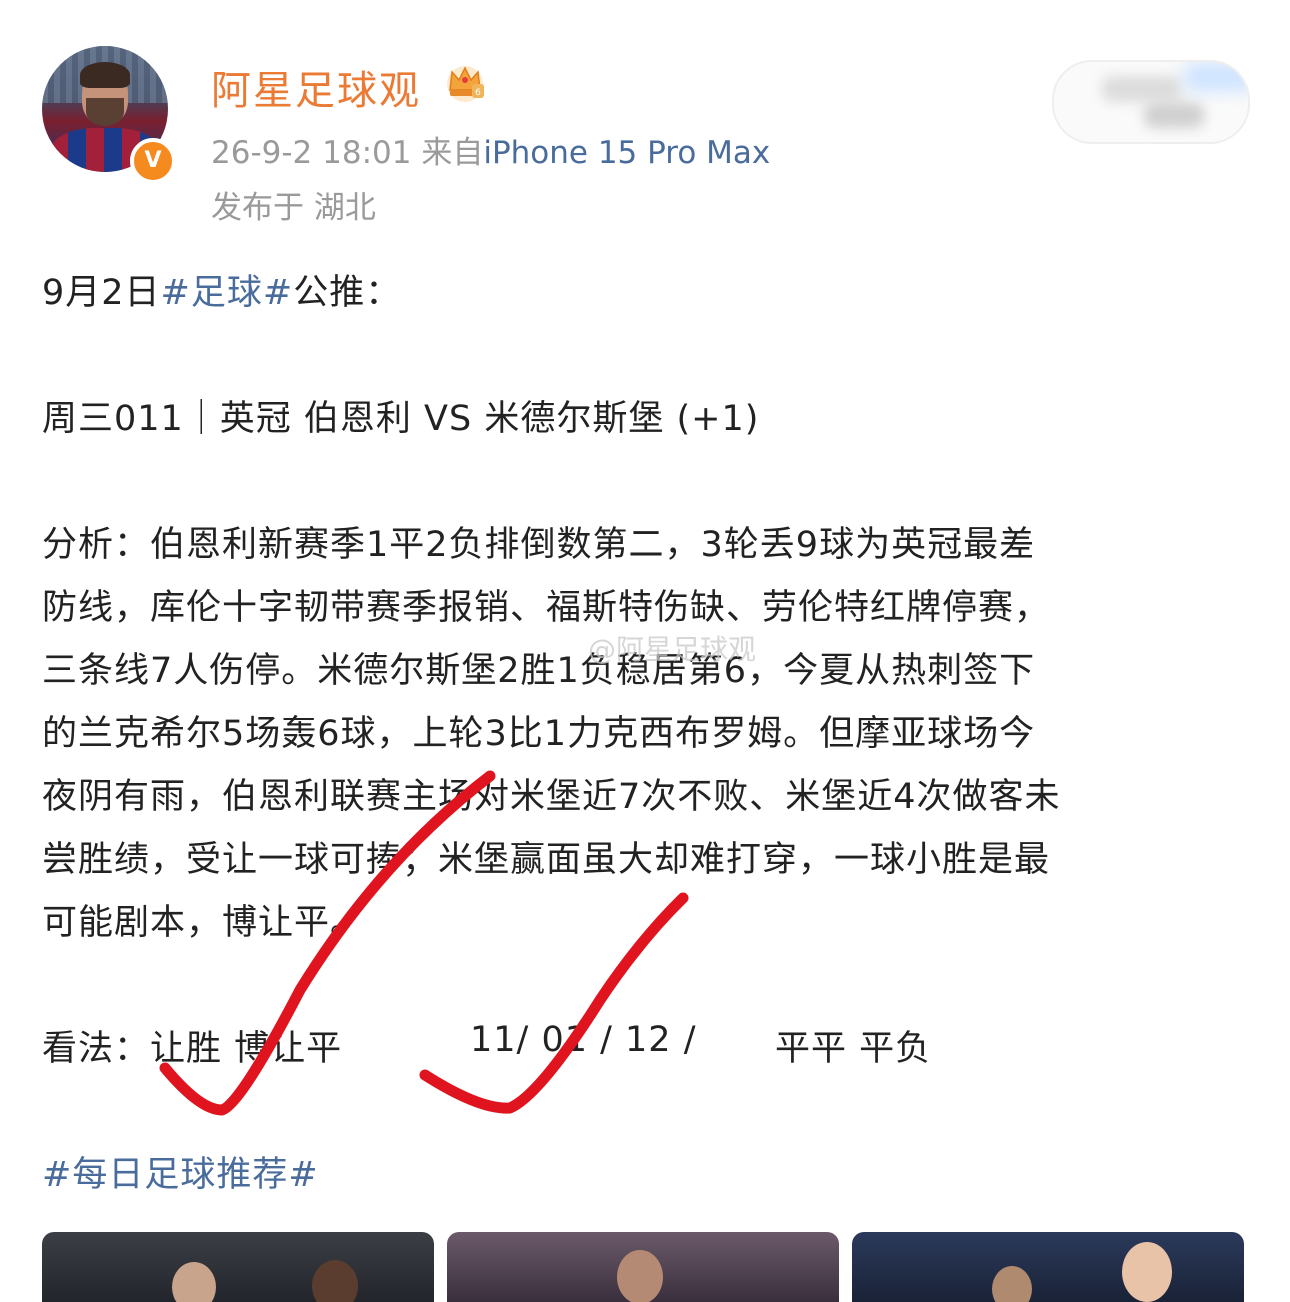 This screenshot has height=1302, width=1290. I want to click on analysis-line: 尝胜绩，受让一球可捧；米堡赢面虽大却难打穿，一球小胜是最, so click(546, 860).